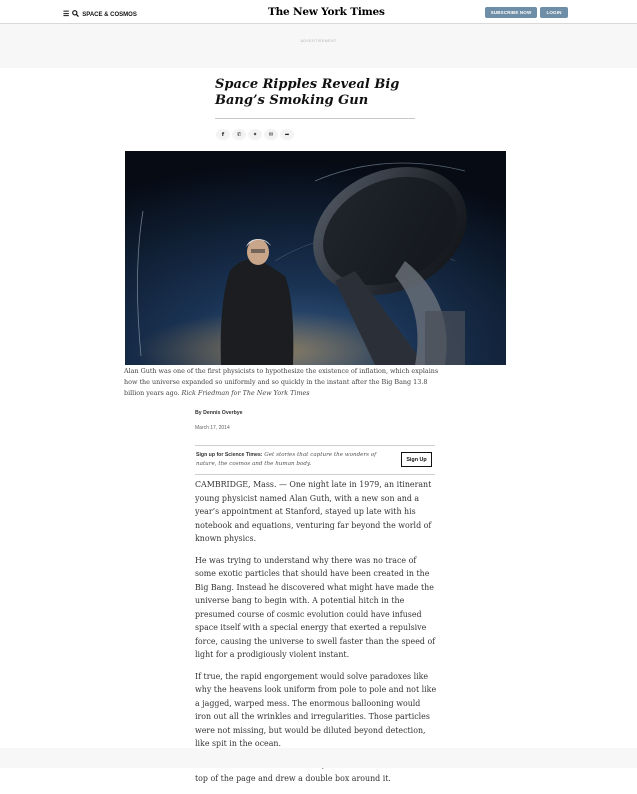 The height and width of the screenshot is (794, 637). Describe the element at coordinates (318, 41) in the screenshot. I see `advertisement-label: ADVERTISEMENT` at that location.